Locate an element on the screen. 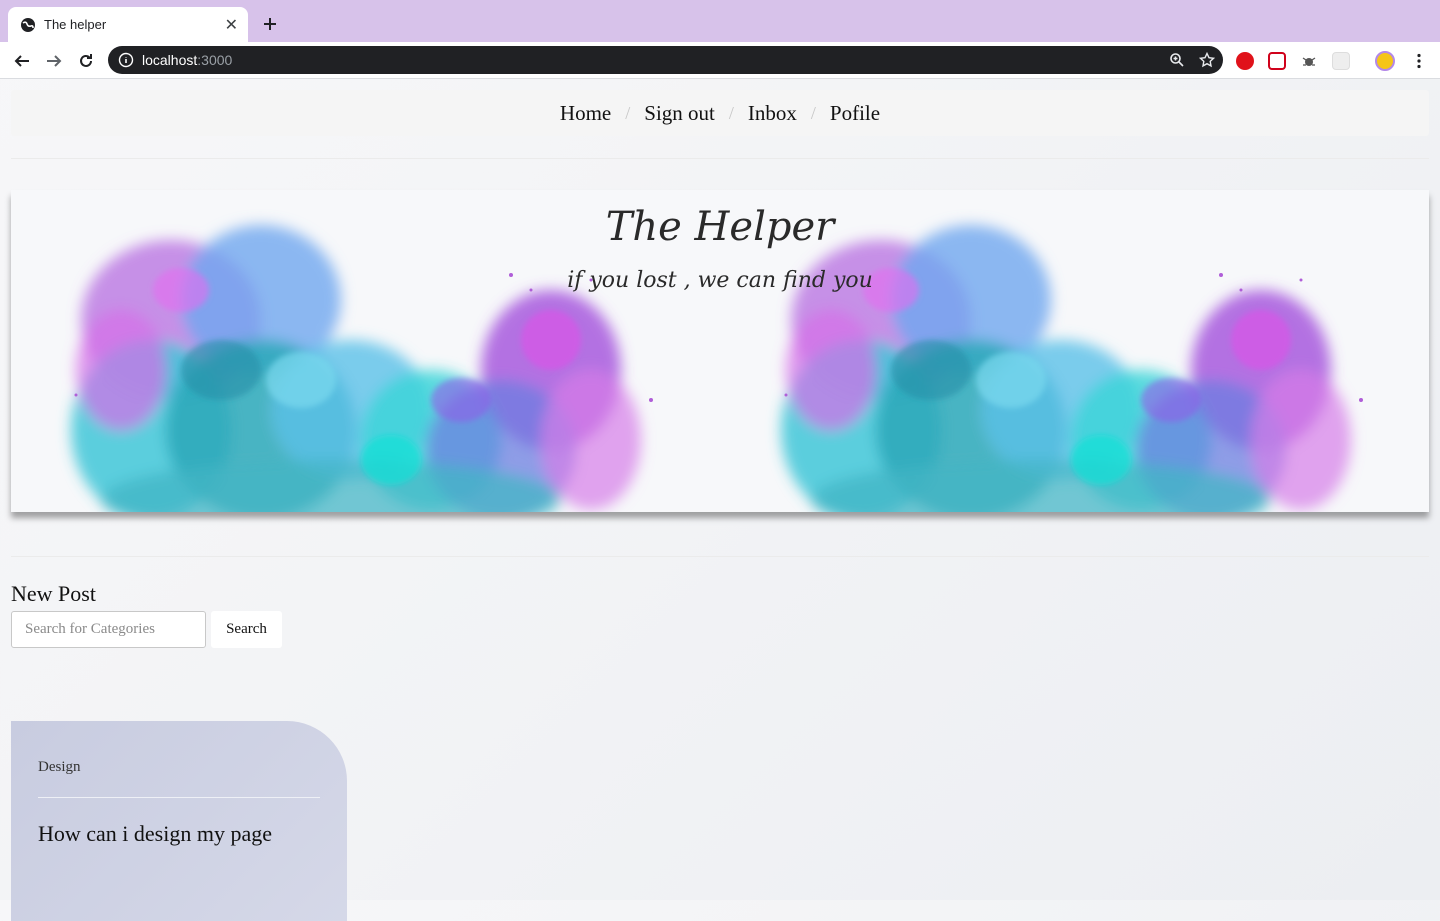 The width and height of the screenshot is (1440, 921). close-tab-icon: ✕ is located at coordinates (231, 25).